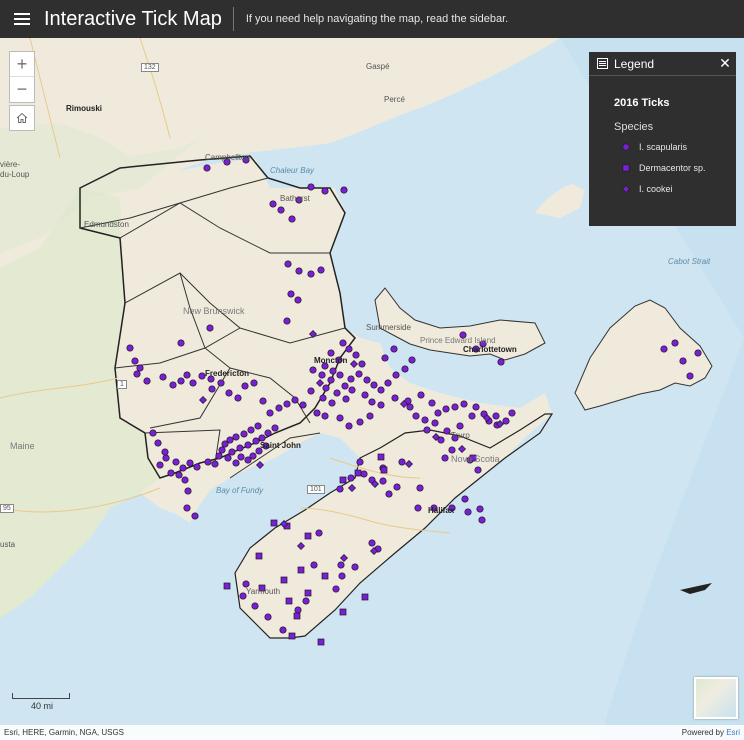 The height and width of the screenshot is (740, 744). What do you see at coordinates (22, 118) in the screenshot?
I see `home-button` at bounding box center [22, 118].